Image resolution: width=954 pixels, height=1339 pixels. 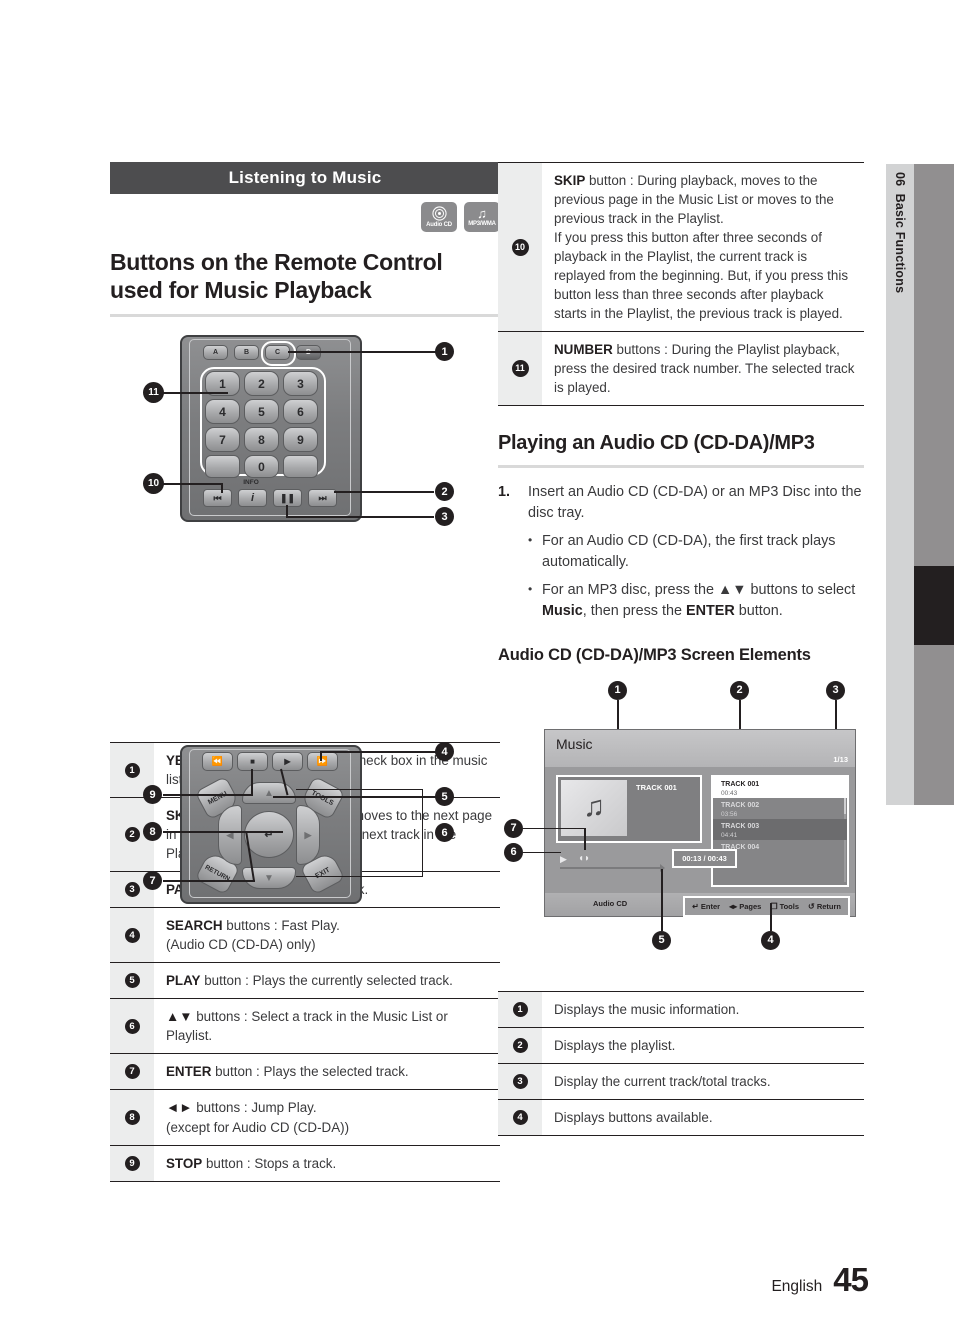 What do you see at coordinates (554, 828) in the screenshot?
I see `screen-leader-7-h` at bounding box center [554, 828].